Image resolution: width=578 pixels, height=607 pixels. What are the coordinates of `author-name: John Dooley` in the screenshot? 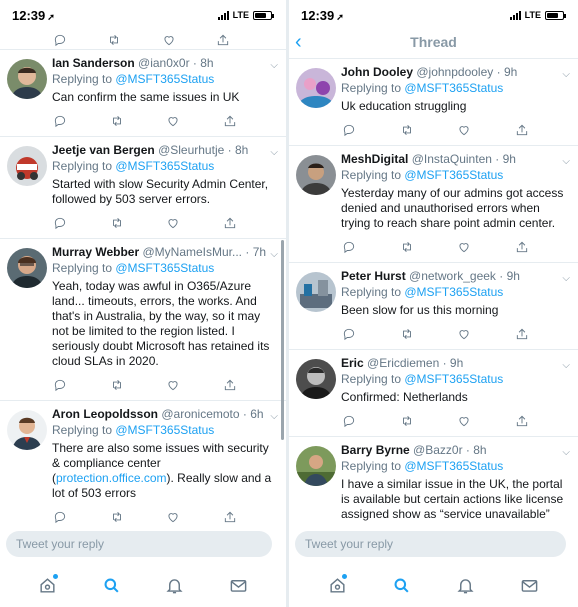 It's located at (377, 72).